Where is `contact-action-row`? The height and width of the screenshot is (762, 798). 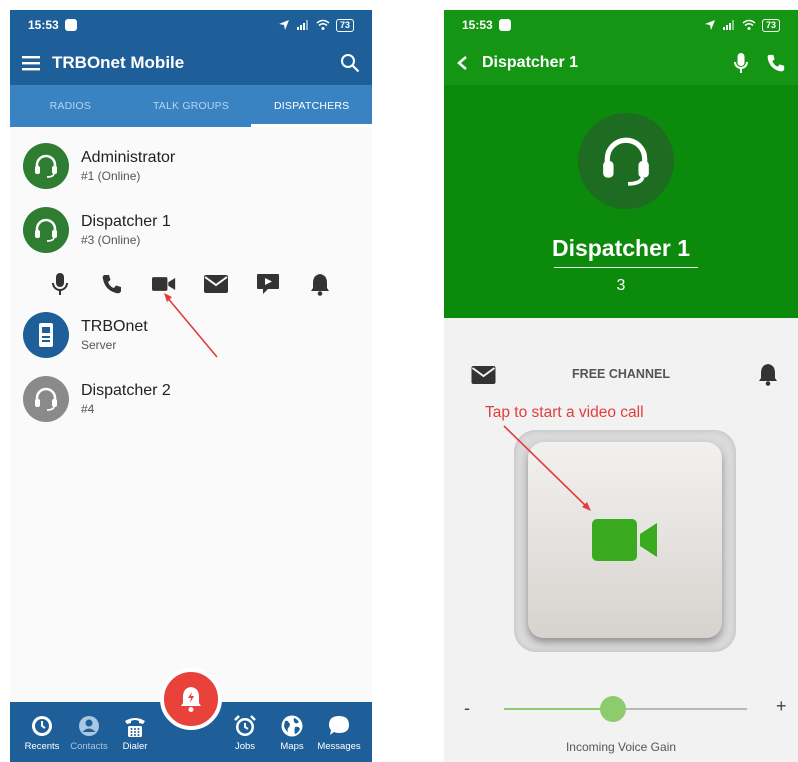
contact-action-row is located at coordinates (190, 284).